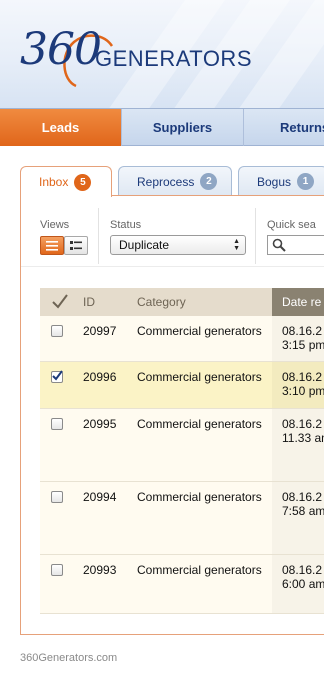 Image resolution: width=324 pixels, height=691 pixels. I want to click on tab-label: Bogus, so click(274, 181).